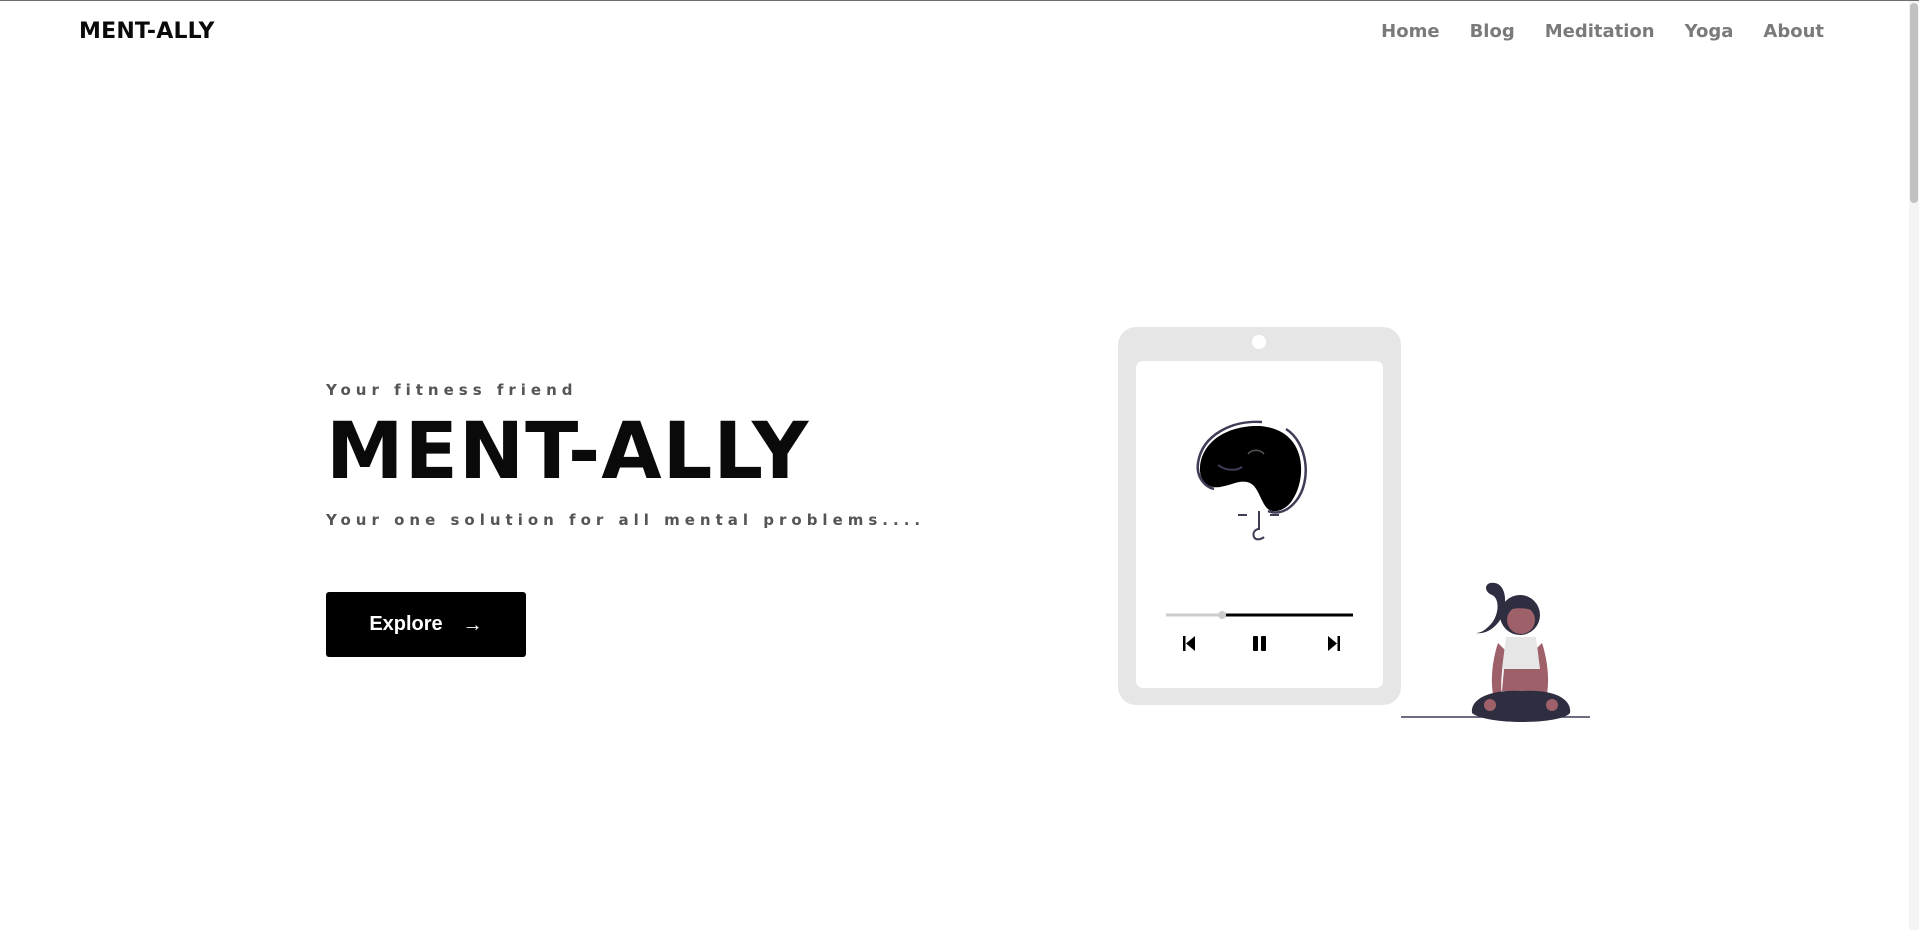 The image size is (1919, 930). I want to click on scrollbar, so click(1914, 465).